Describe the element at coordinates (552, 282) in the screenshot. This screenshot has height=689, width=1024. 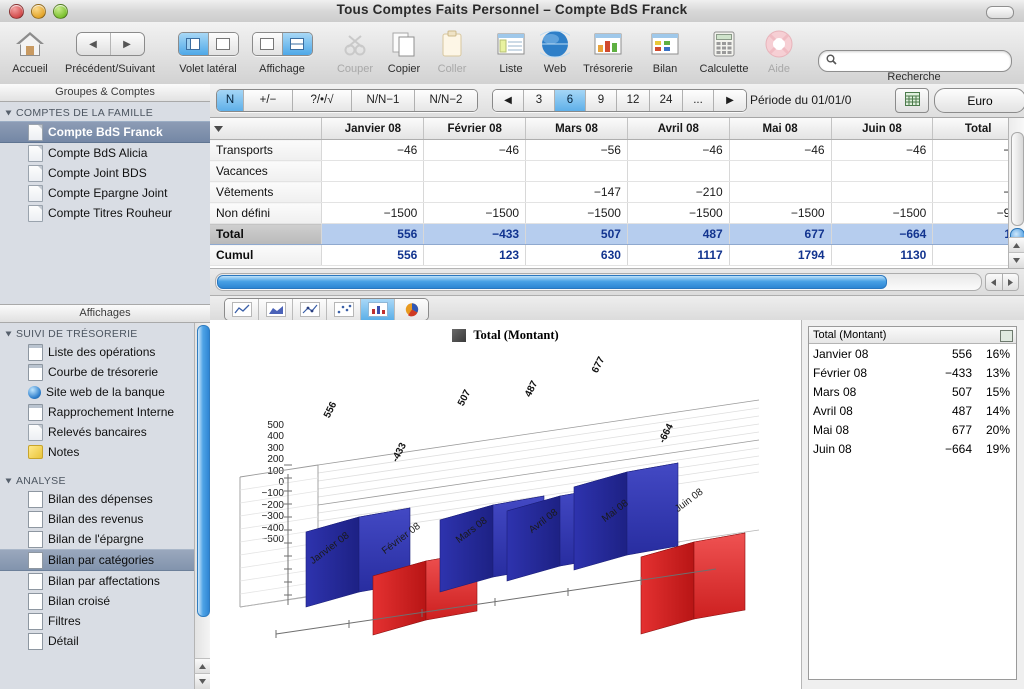
I see `hscroll-thumb` at that location.